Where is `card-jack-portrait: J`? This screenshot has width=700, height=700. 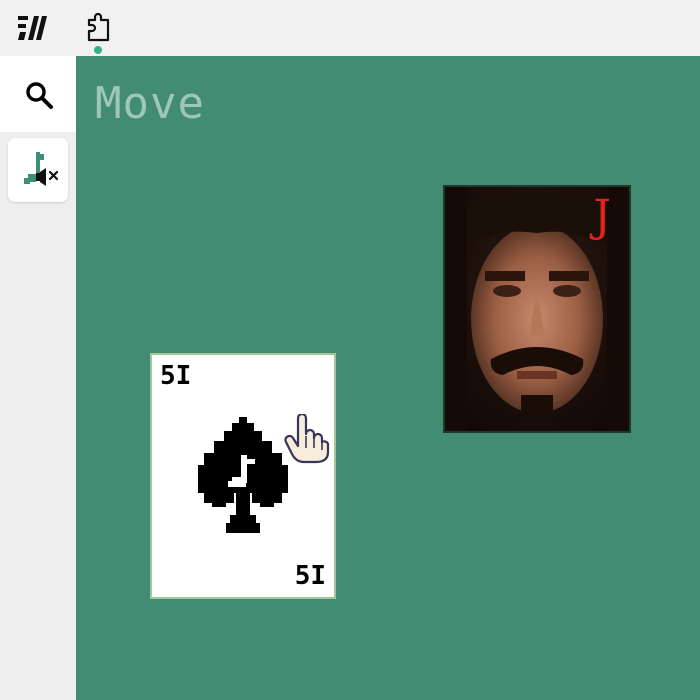 card-jack-portrait: J is located at coordinates (537, 309).